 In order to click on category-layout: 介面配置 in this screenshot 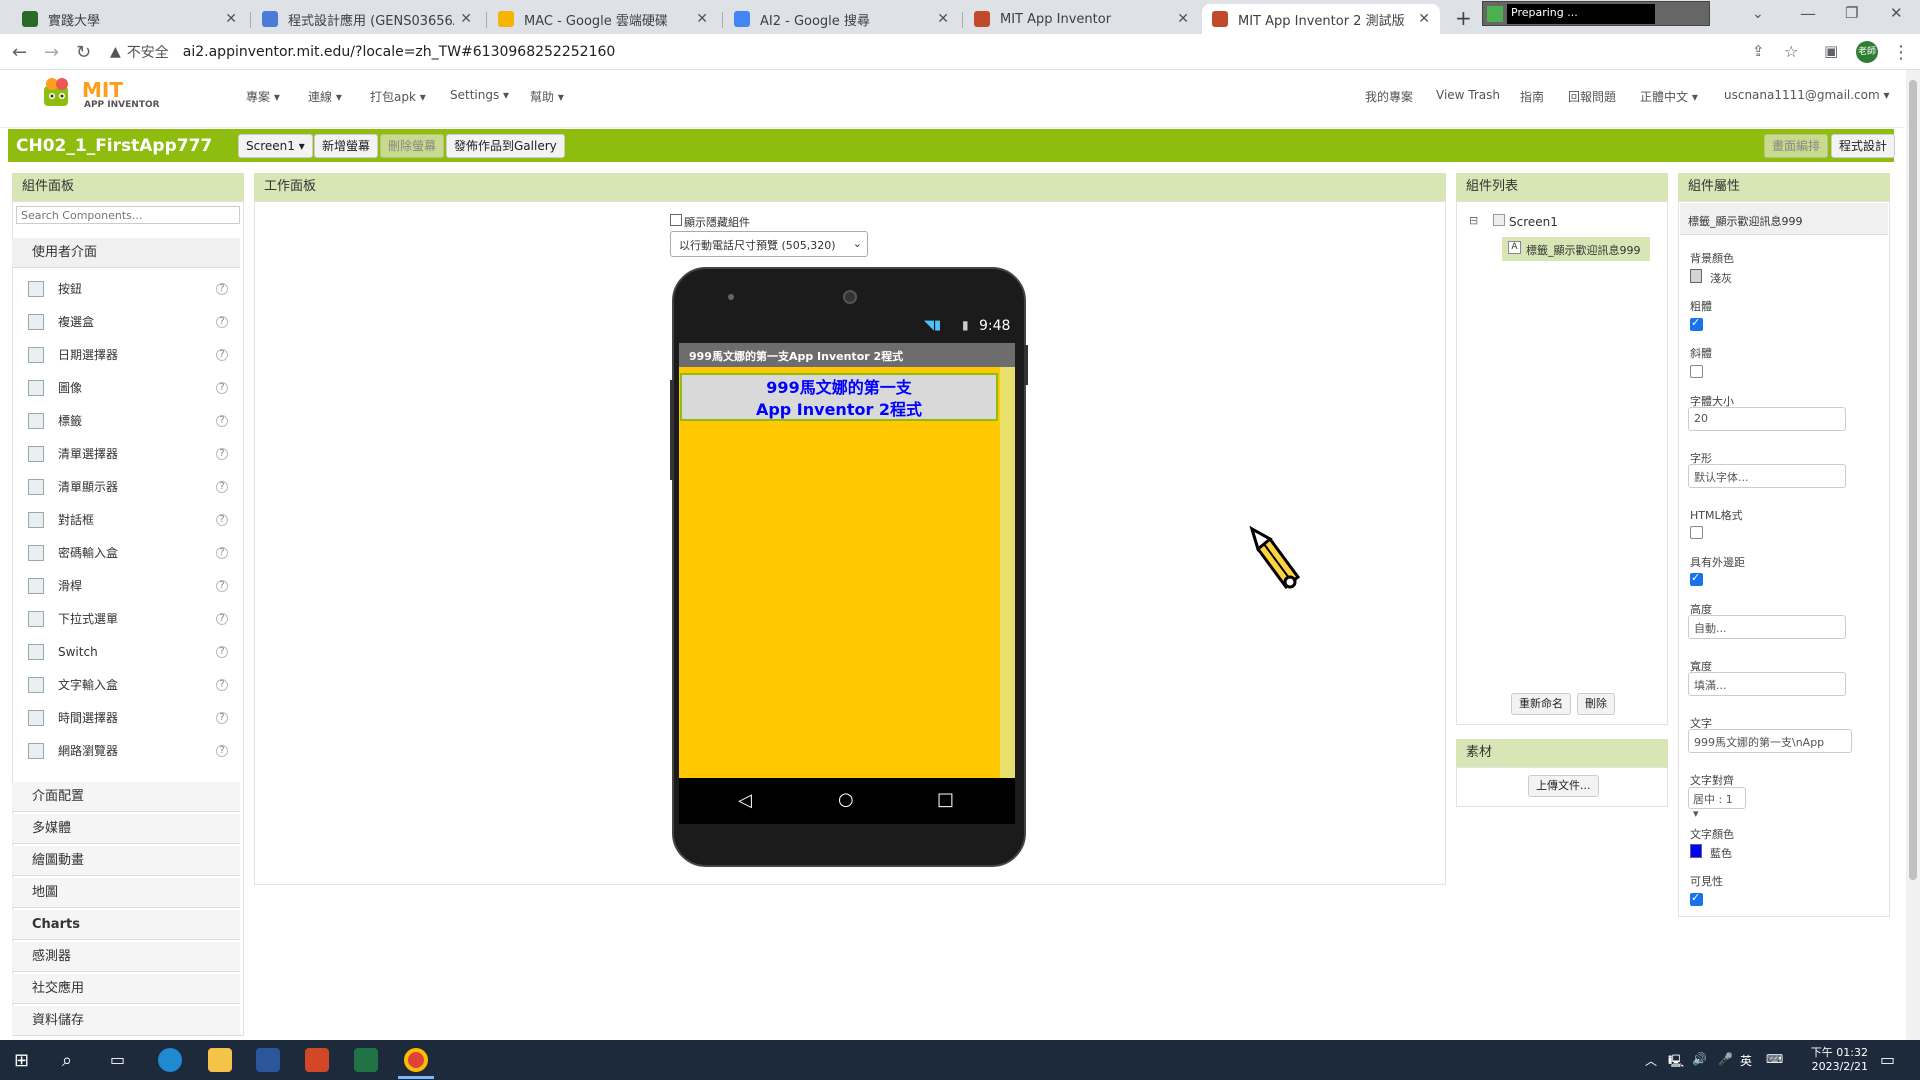, I will do `click(126, 797)`.